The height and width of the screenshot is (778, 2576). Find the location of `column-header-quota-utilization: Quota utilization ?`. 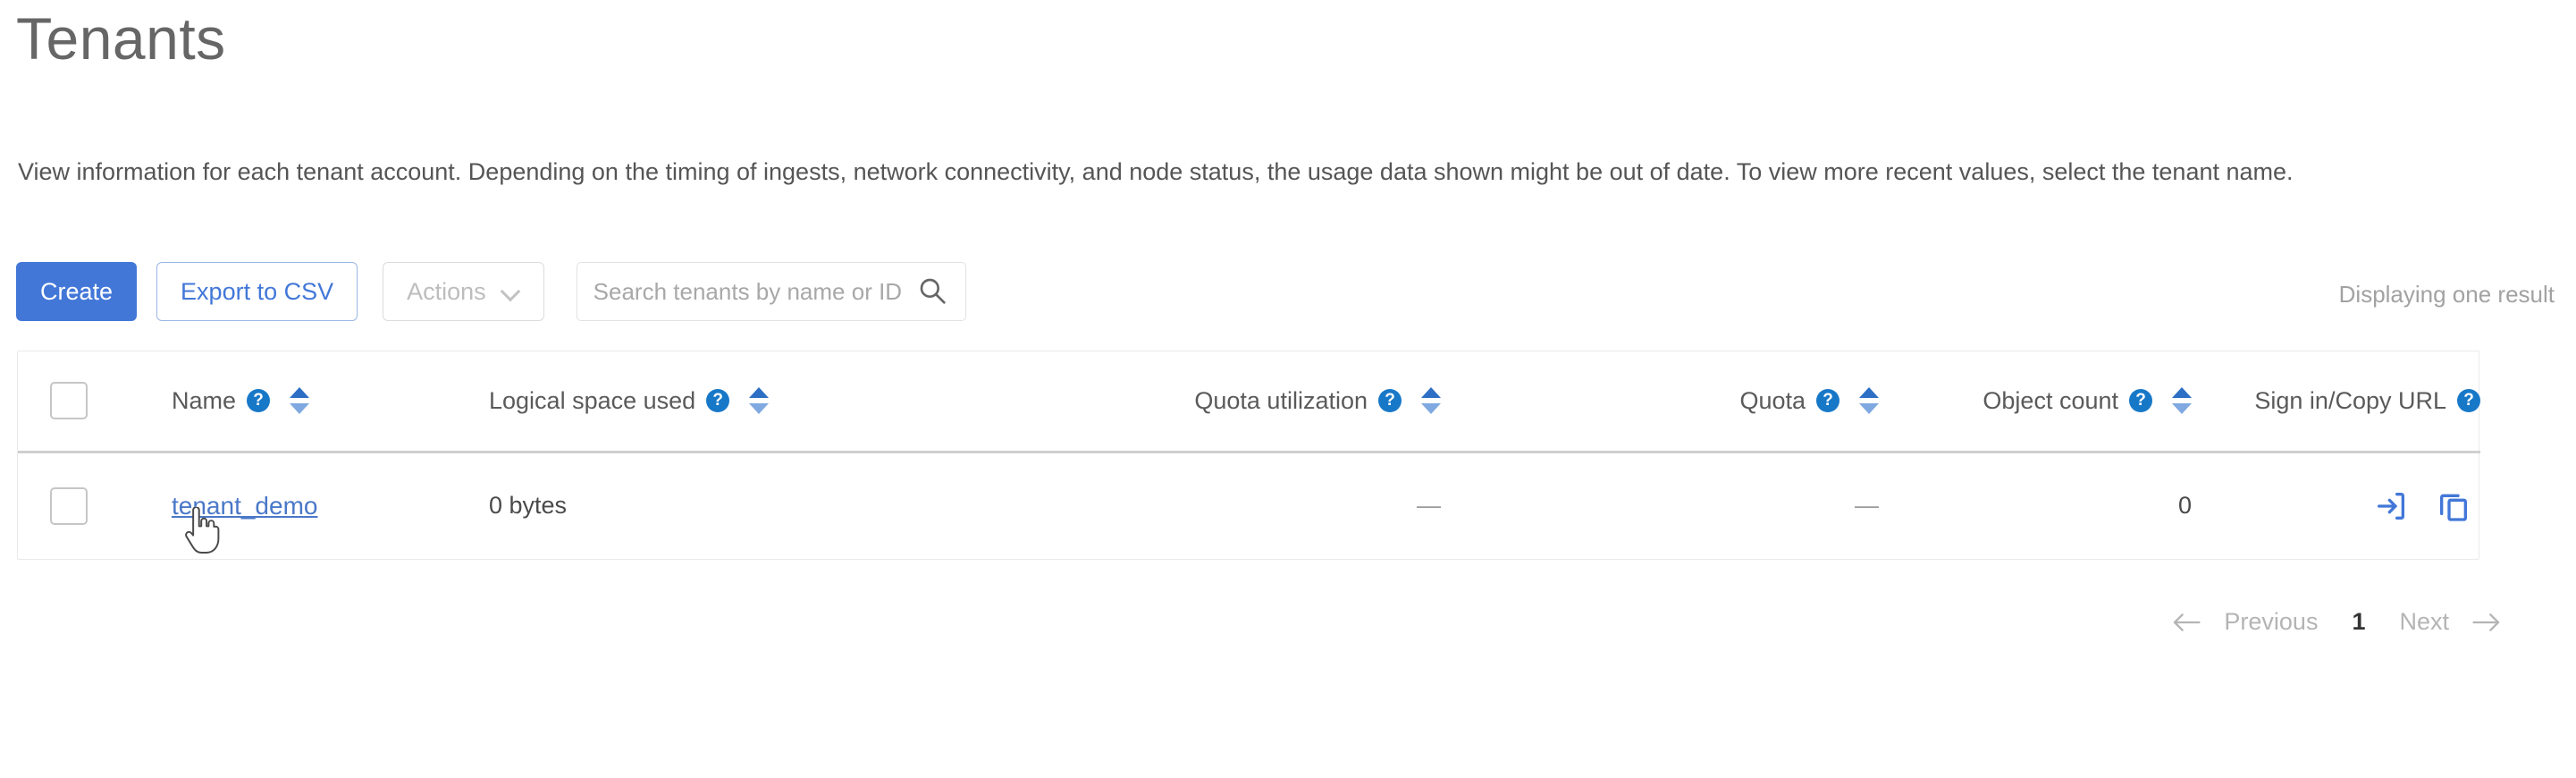

column-header-quota-utilization: Quota utilization ? is located at coordinates (1200, 402).